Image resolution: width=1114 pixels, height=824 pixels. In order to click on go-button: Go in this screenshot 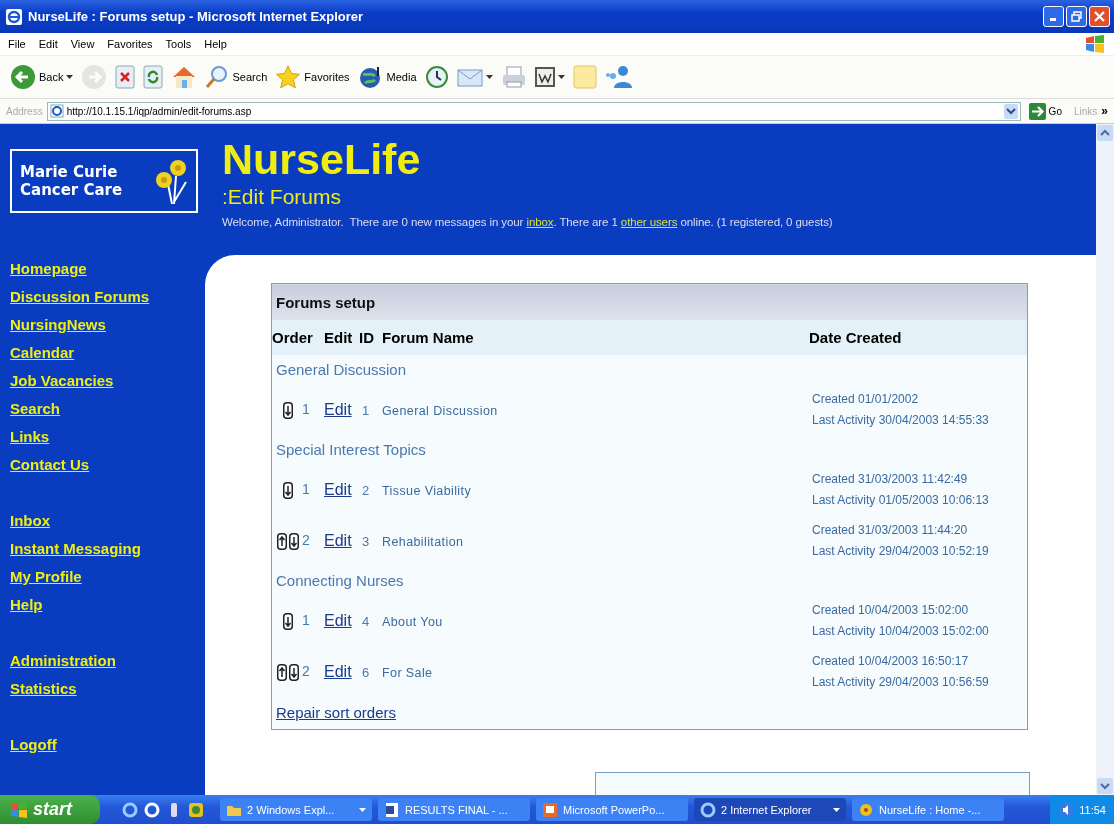, I will do `click(1047, 111)`.